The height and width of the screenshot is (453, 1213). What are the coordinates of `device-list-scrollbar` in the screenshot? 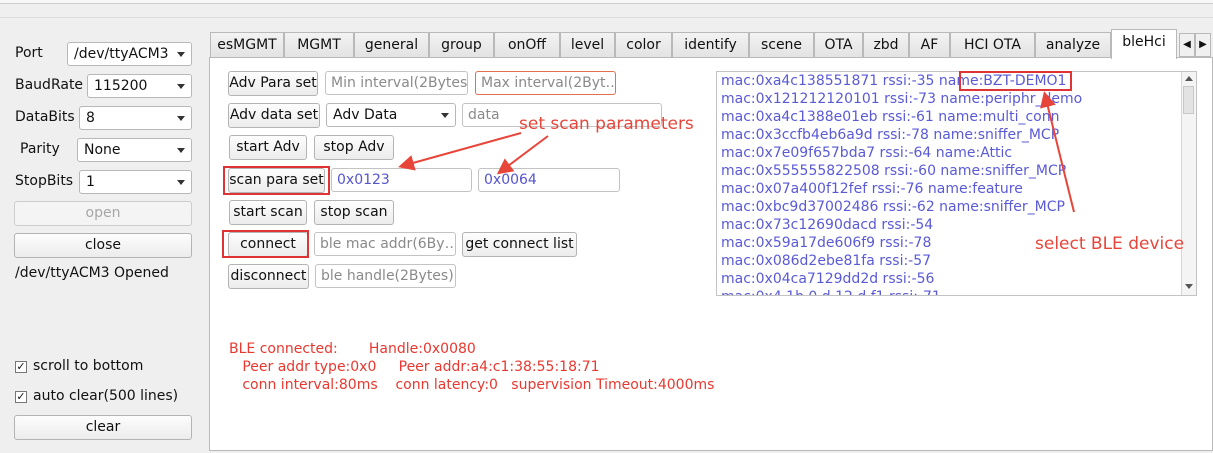 It's located at (1188, 183).